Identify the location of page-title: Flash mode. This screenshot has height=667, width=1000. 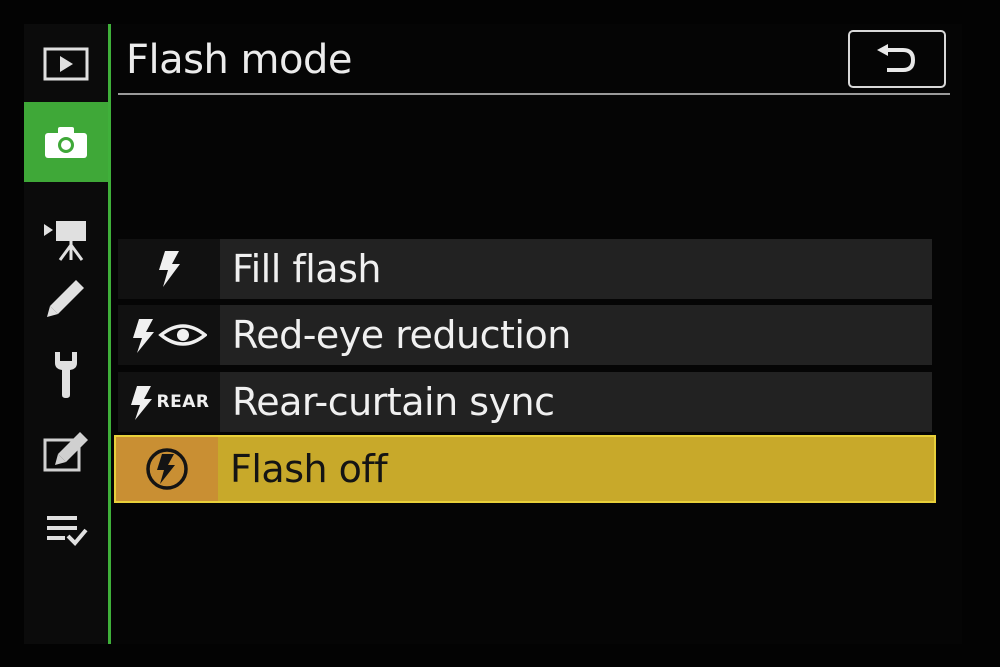
(239, 60).